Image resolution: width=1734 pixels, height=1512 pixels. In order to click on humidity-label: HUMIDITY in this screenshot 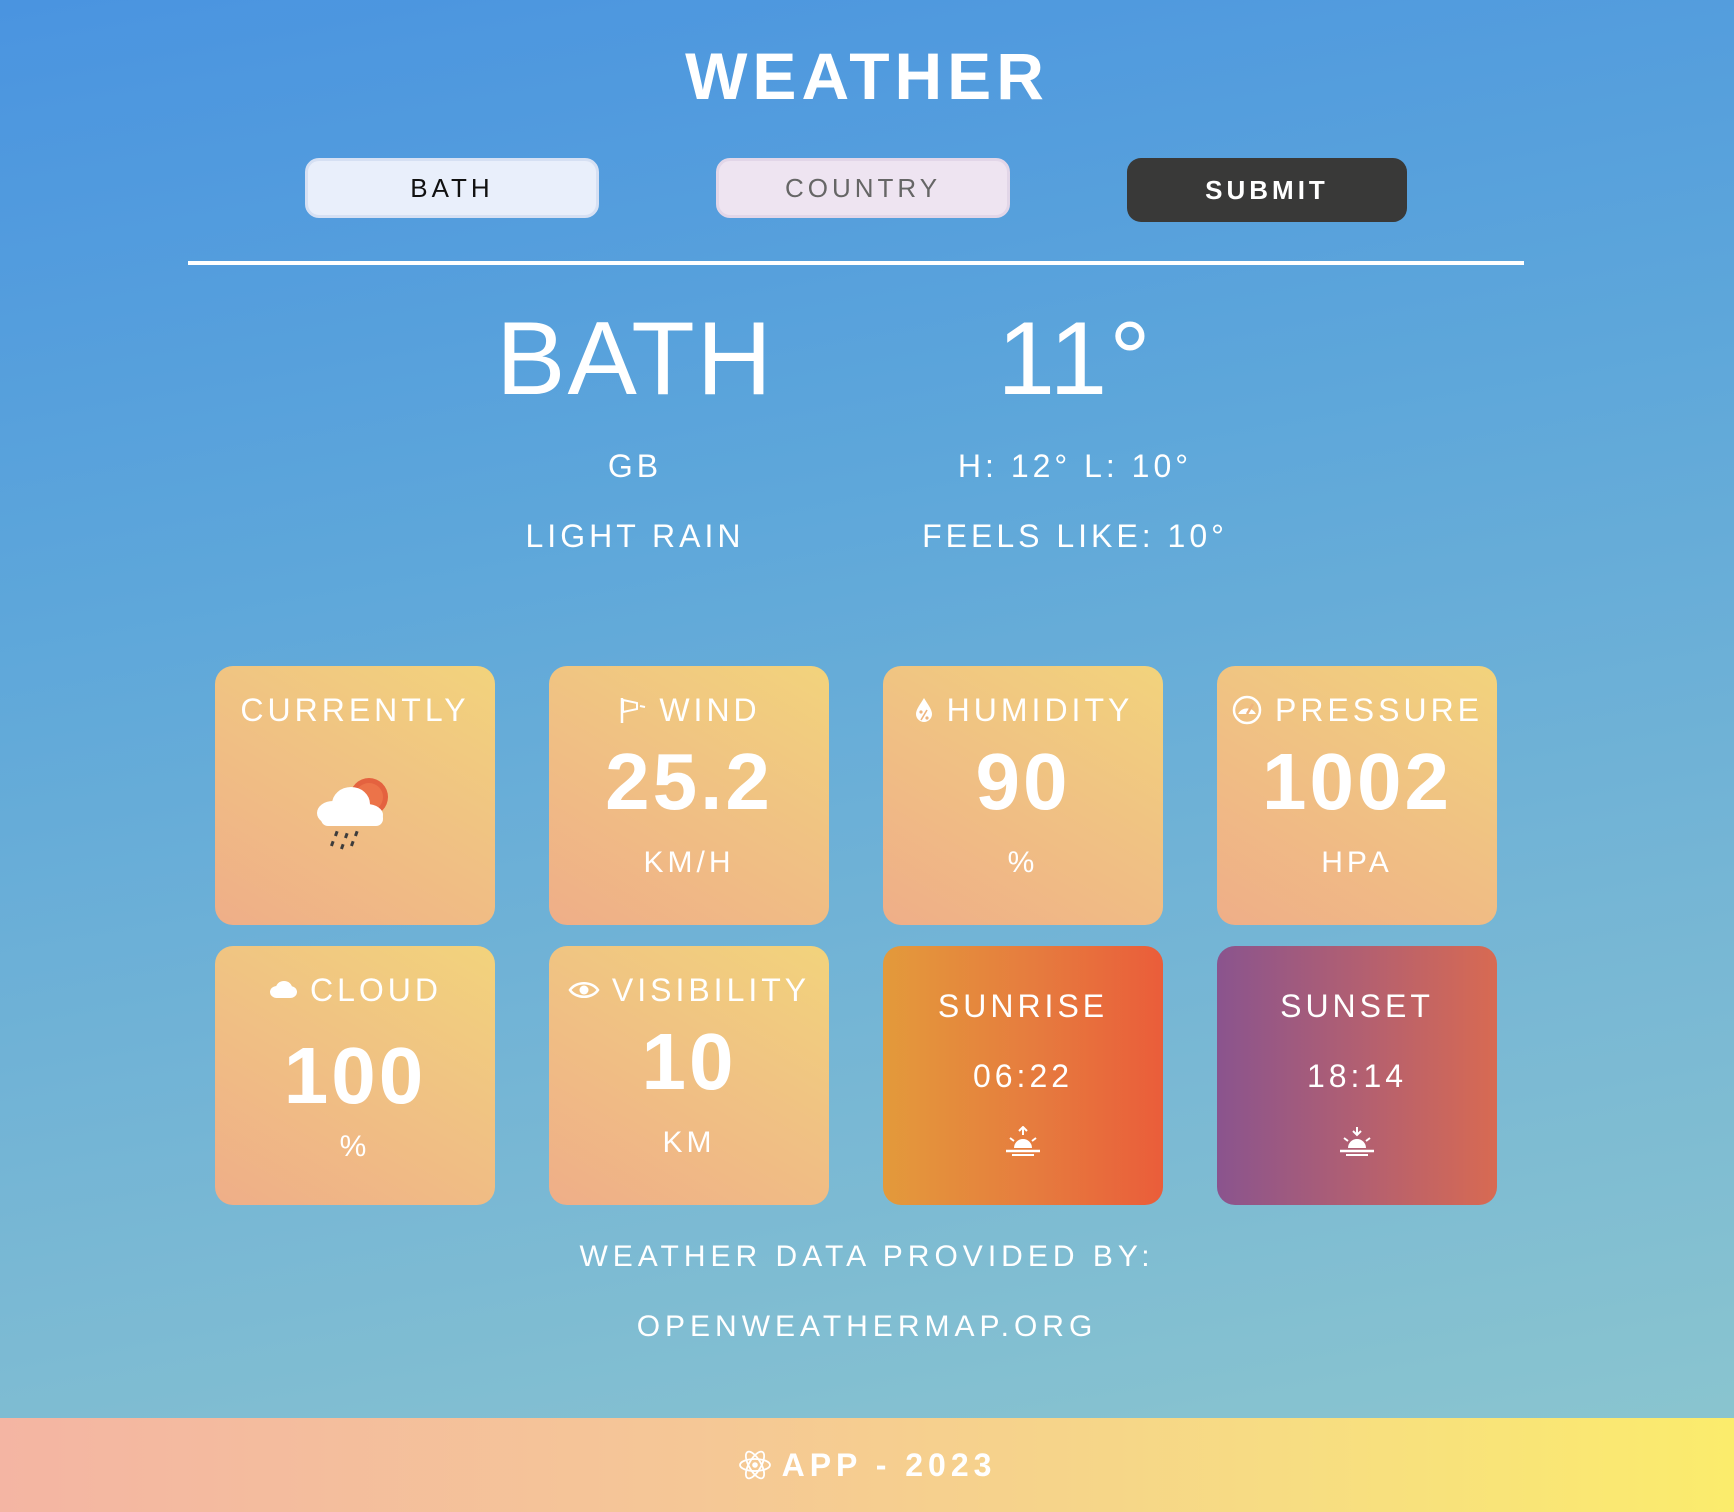, I will do `click(1040, 709)`.